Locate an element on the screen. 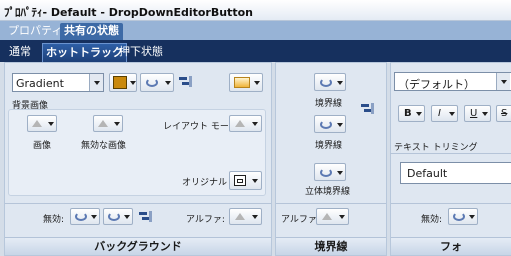 The image size is (511, 256). disabled-forecolor-button is located at coordinates (463, 216).